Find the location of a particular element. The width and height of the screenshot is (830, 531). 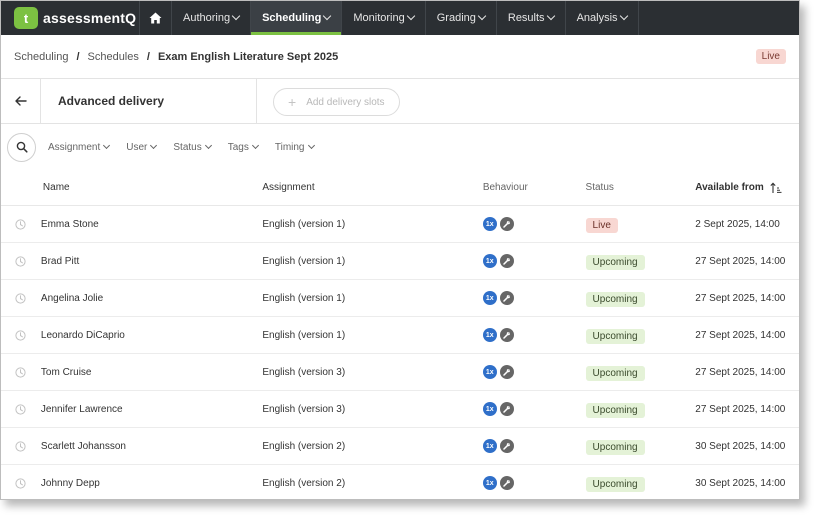

add-delivery-slots-label: Add delivery slots is located at coordinates (345, 102).